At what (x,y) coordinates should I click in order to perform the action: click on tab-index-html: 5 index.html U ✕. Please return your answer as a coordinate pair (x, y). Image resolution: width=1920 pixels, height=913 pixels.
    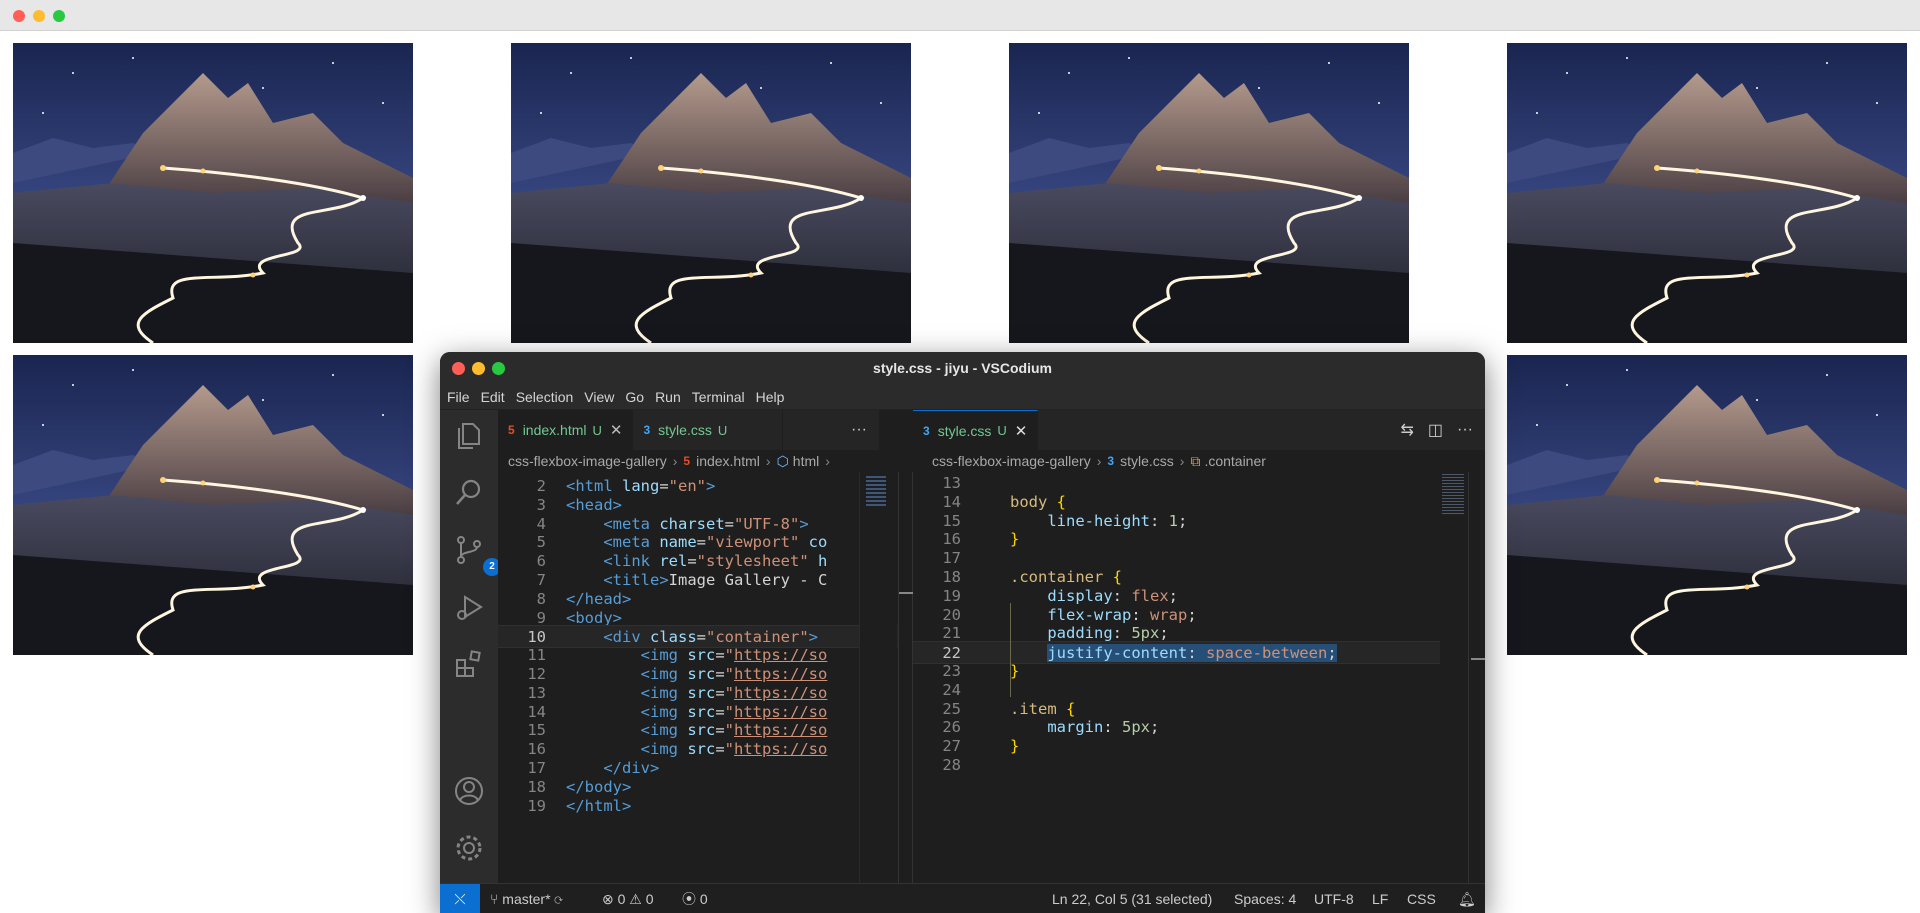
    Looking at the image, I should click on (566, 430).